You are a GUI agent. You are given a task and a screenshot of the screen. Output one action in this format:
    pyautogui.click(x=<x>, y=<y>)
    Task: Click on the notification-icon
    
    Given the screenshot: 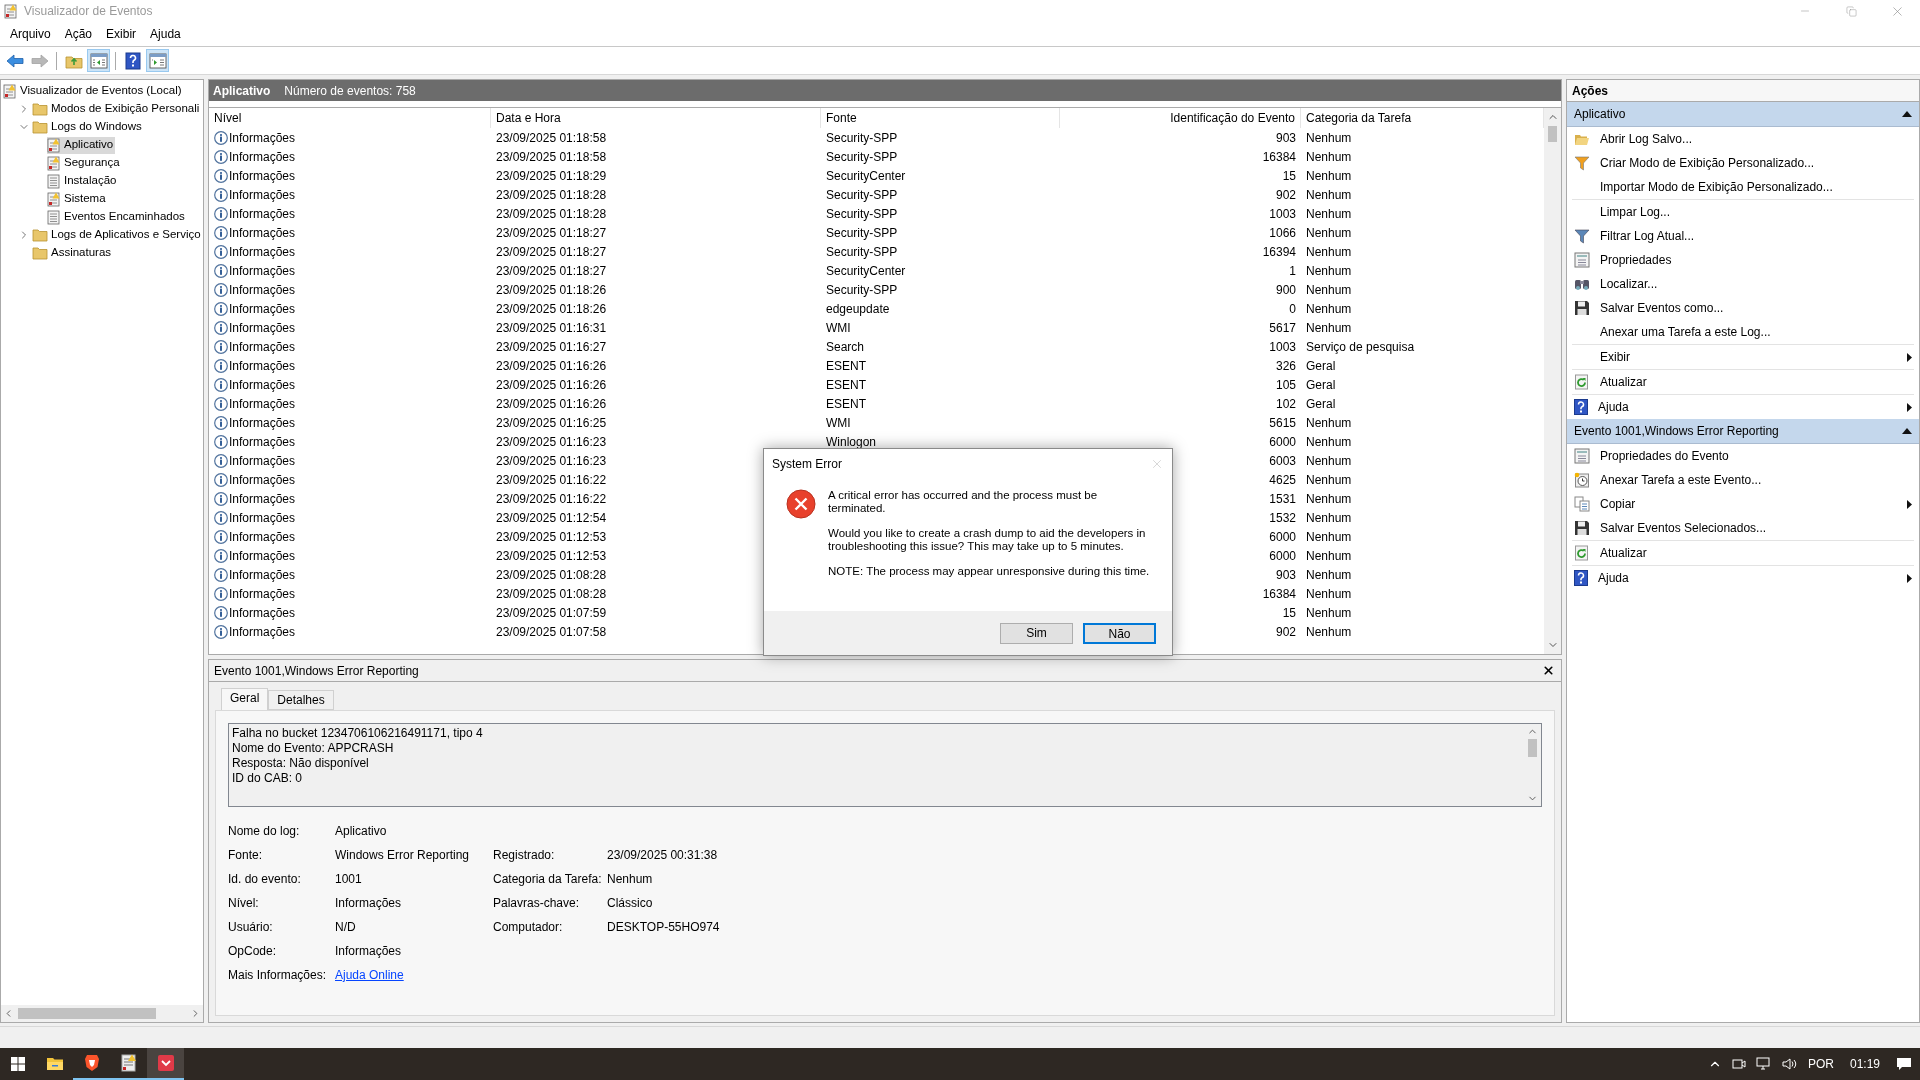 What is the action you would take?
    pyautogui.click(x=1904, y=1064)
    